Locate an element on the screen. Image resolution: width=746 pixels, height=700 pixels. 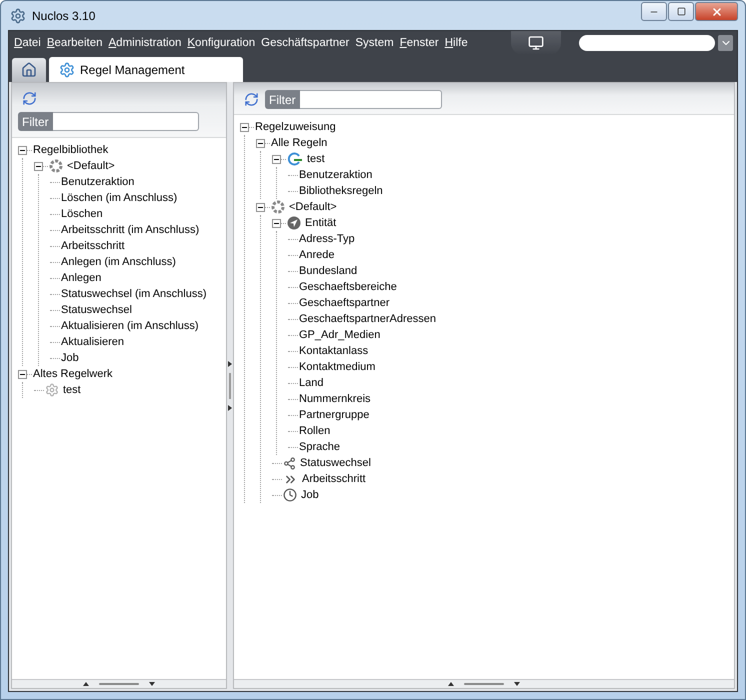
close-icon is located at coordinates (716, 12).